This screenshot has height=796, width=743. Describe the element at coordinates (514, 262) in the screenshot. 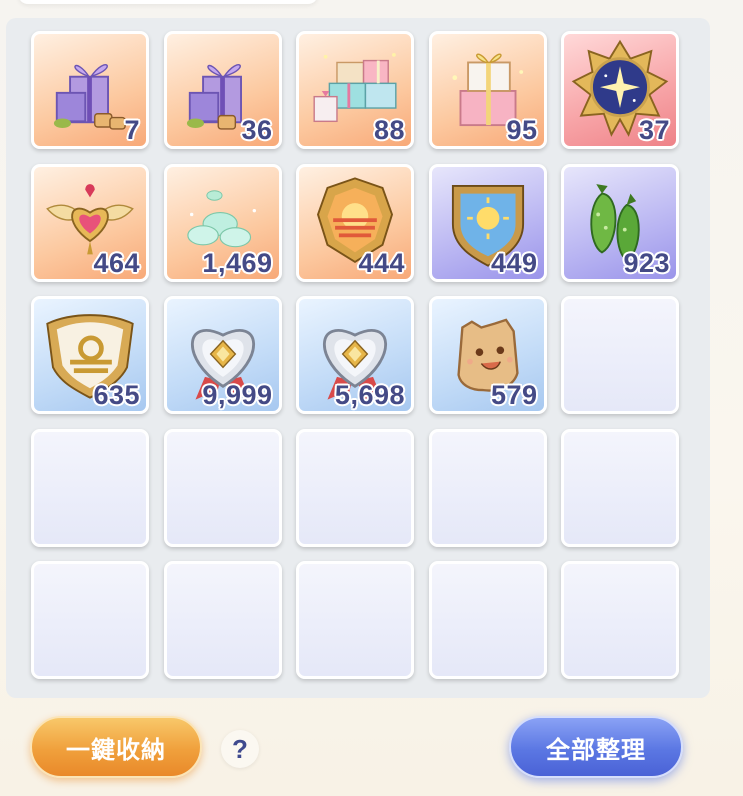

I see `item-count: 449` at that location.